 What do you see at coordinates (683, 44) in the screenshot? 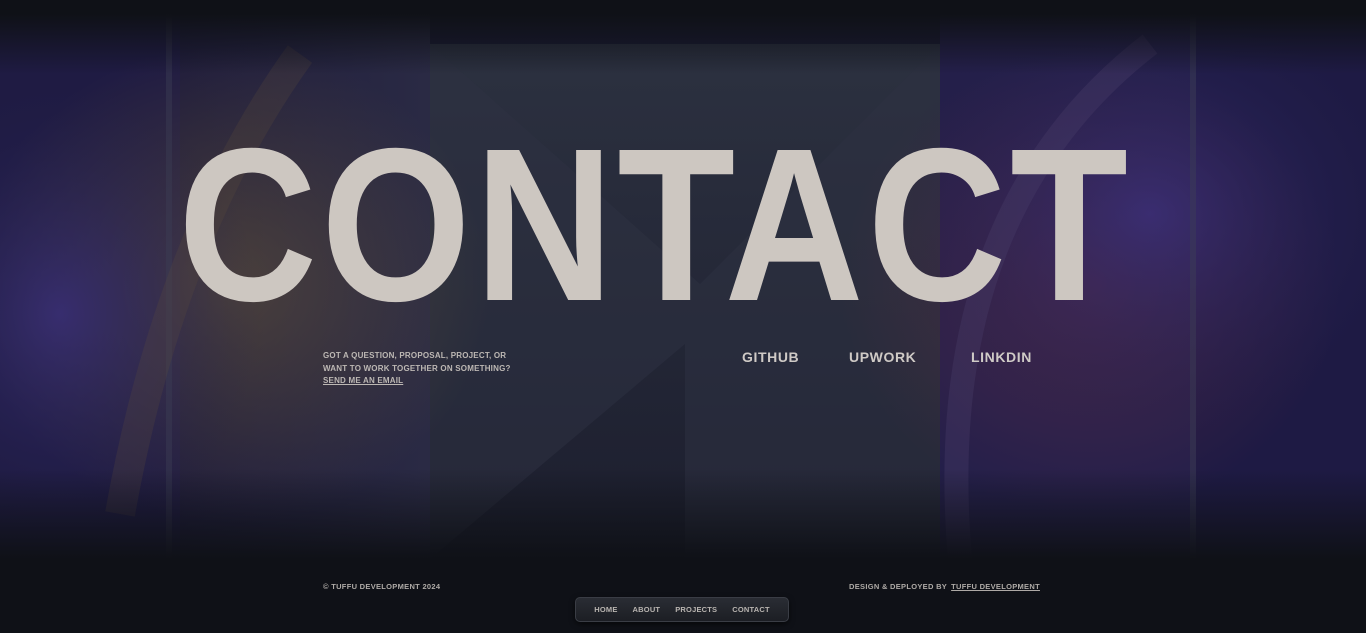
I see `background-top-fade` at bounding box center [683, 44].